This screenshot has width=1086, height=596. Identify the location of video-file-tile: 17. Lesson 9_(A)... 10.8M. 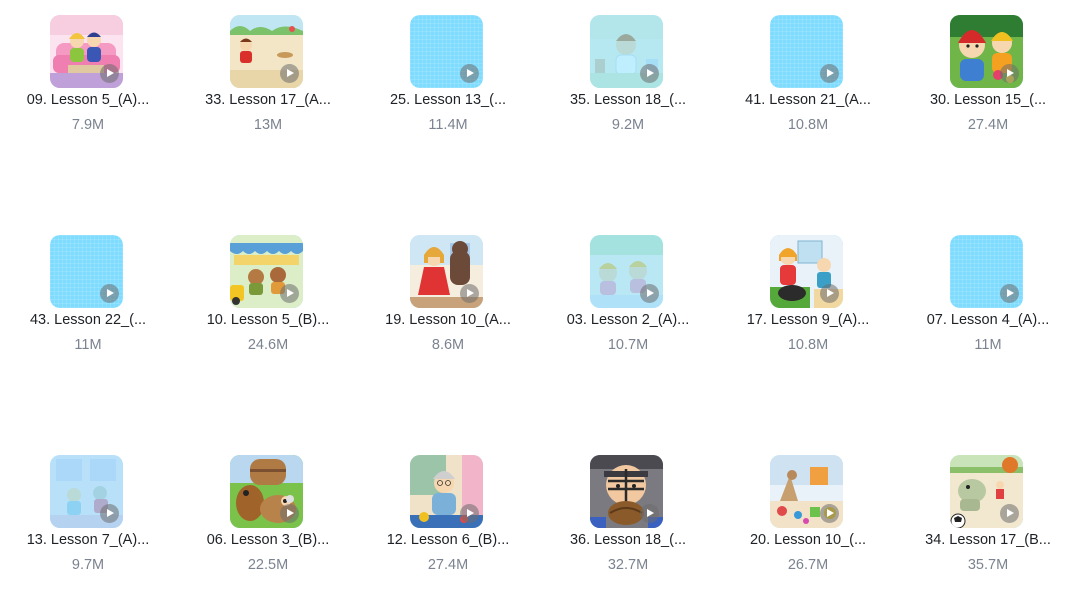
(808, 295).